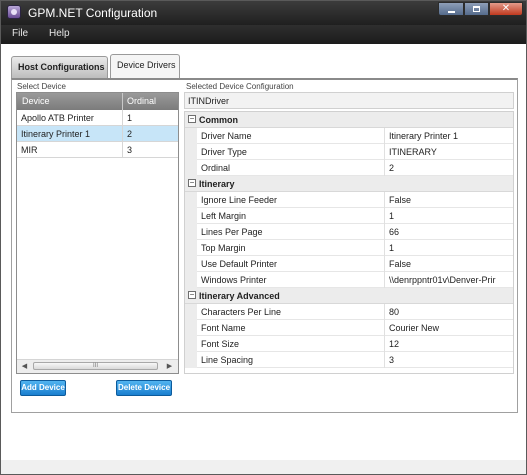 This screenshot has width=527, height=475. What do you see at coordinates (141, 101) in the screenshot?
I see `column-header-ordinal: Ordinal` at bounding box center [141, 101].